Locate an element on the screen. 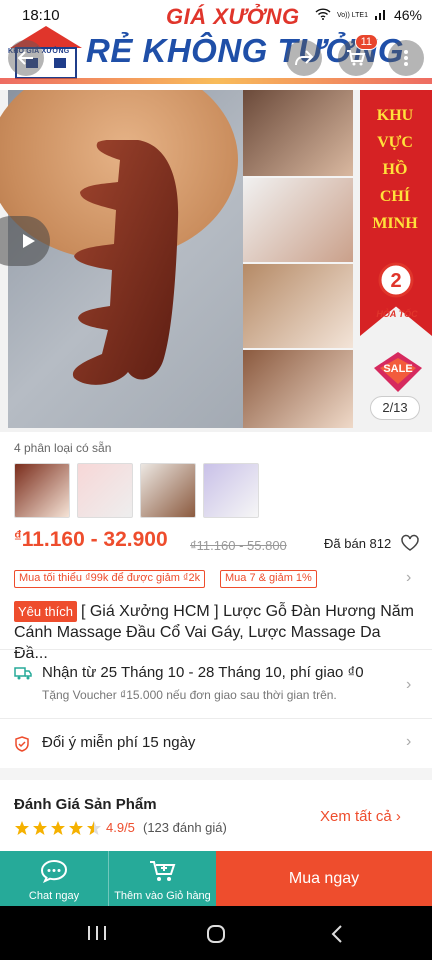 This screenshot has width=432, height=960. system-nav-bar is located at coordinates (216, 933).